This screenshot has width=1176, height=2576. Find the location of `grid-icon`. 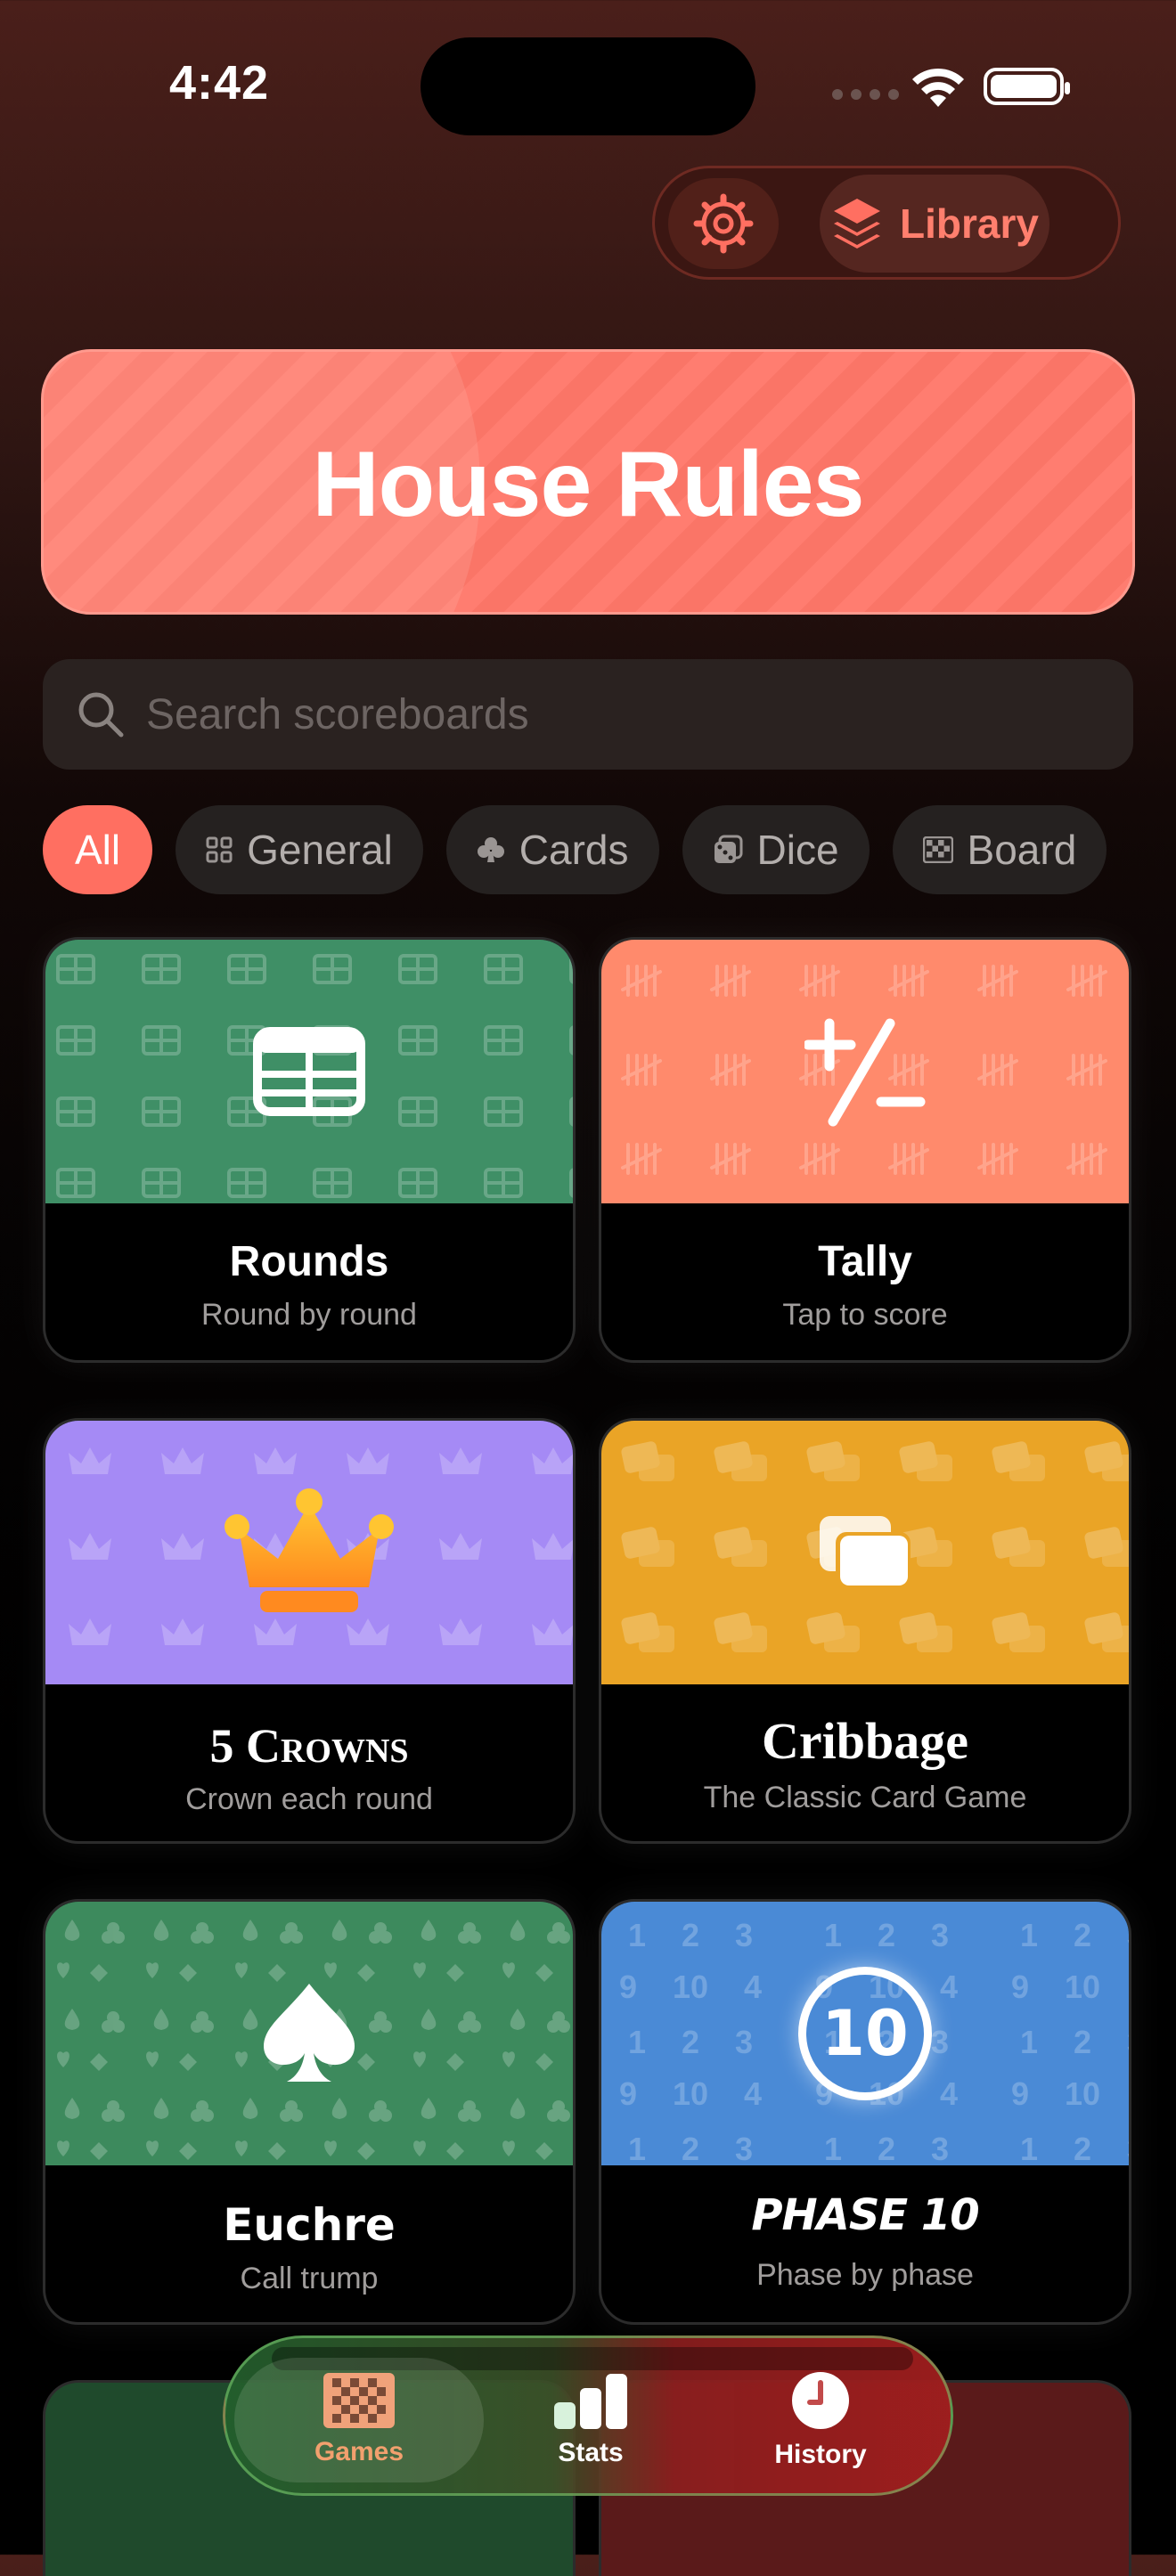

grid-icon is located at coordinates (219, 850).